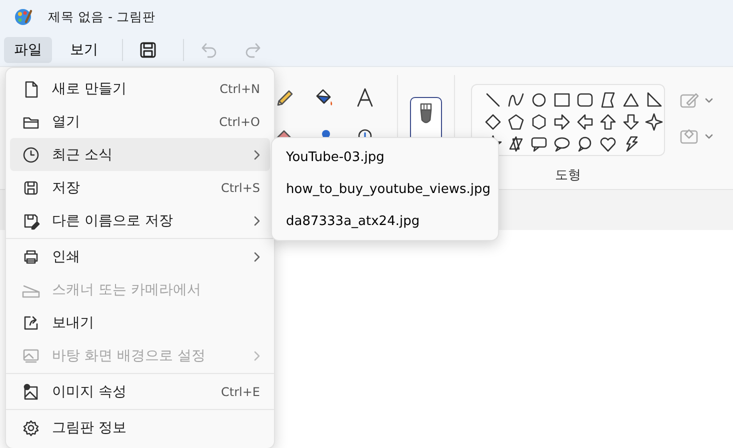  Describe the element at coordinates (102, 17) in the screenshot. I see `window-title: 제목 없음 - 그림판` at that location.